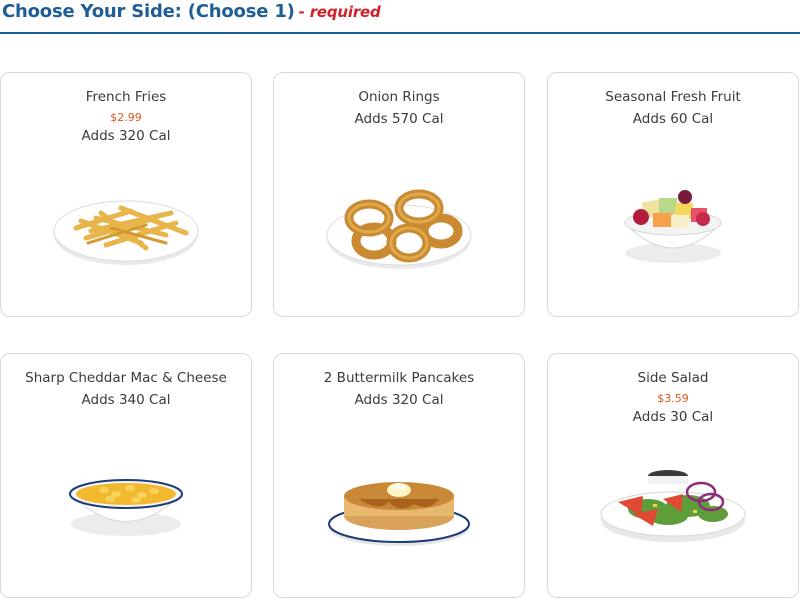  I want to click on side-name: 2 Buttermilk Pancakes, so click(399, 378).